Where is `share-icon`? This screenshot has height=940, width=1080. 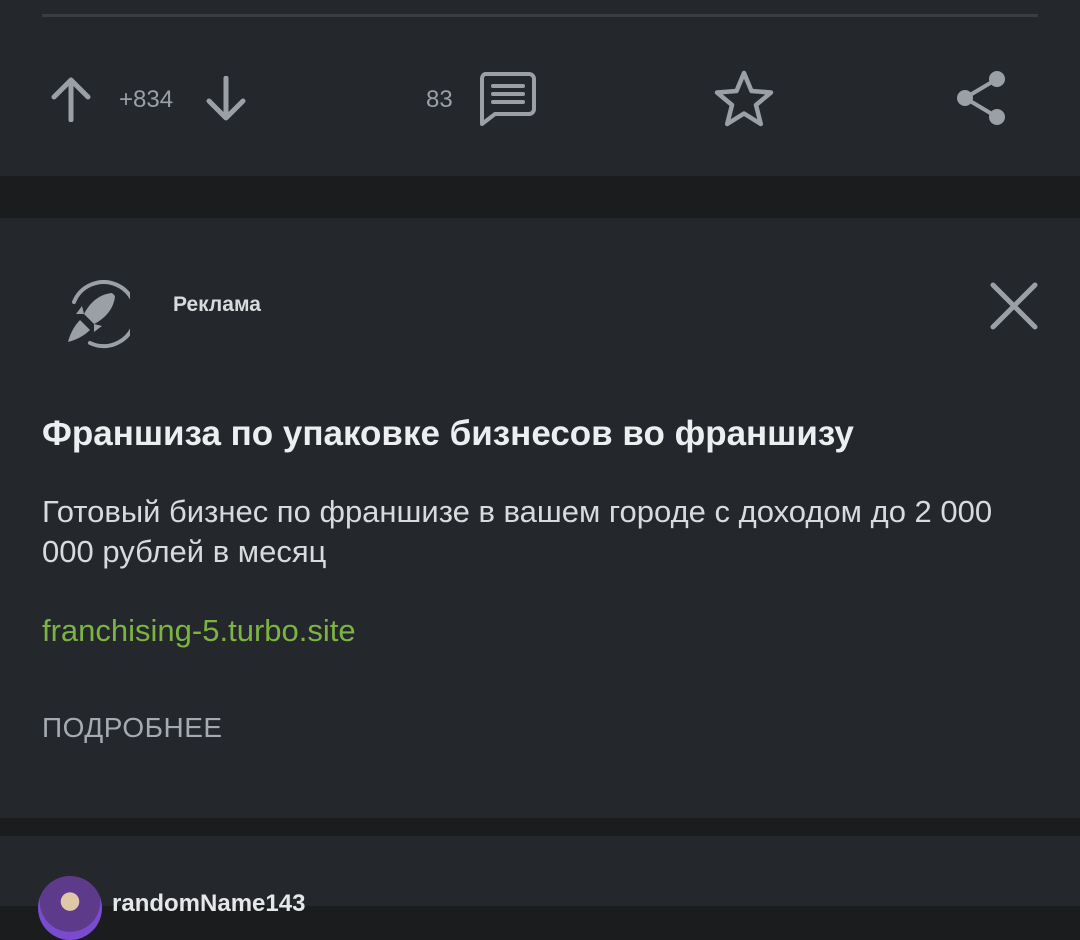 share-icon is located at coordinates (981, 98).